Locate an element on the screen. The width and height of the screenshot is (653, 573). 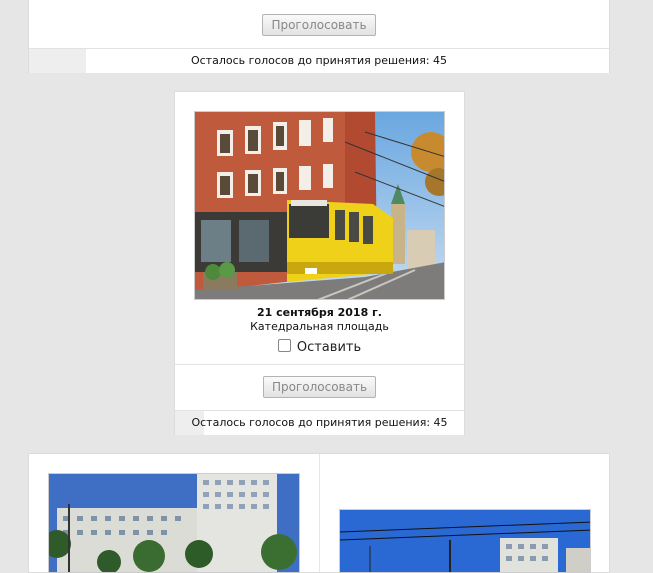
photo-tram-square is located at coordinates (319, 205).